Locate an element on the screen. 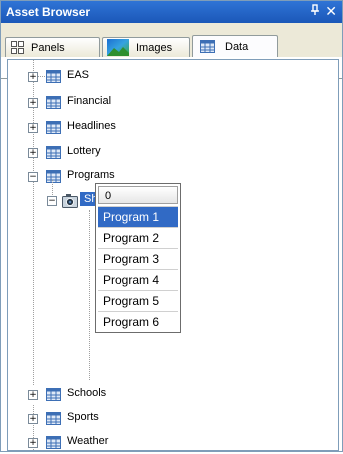 The width and height of the screenshot is (343, 454). tree-node-weather: + Weather is located at coordinates (108, 444).